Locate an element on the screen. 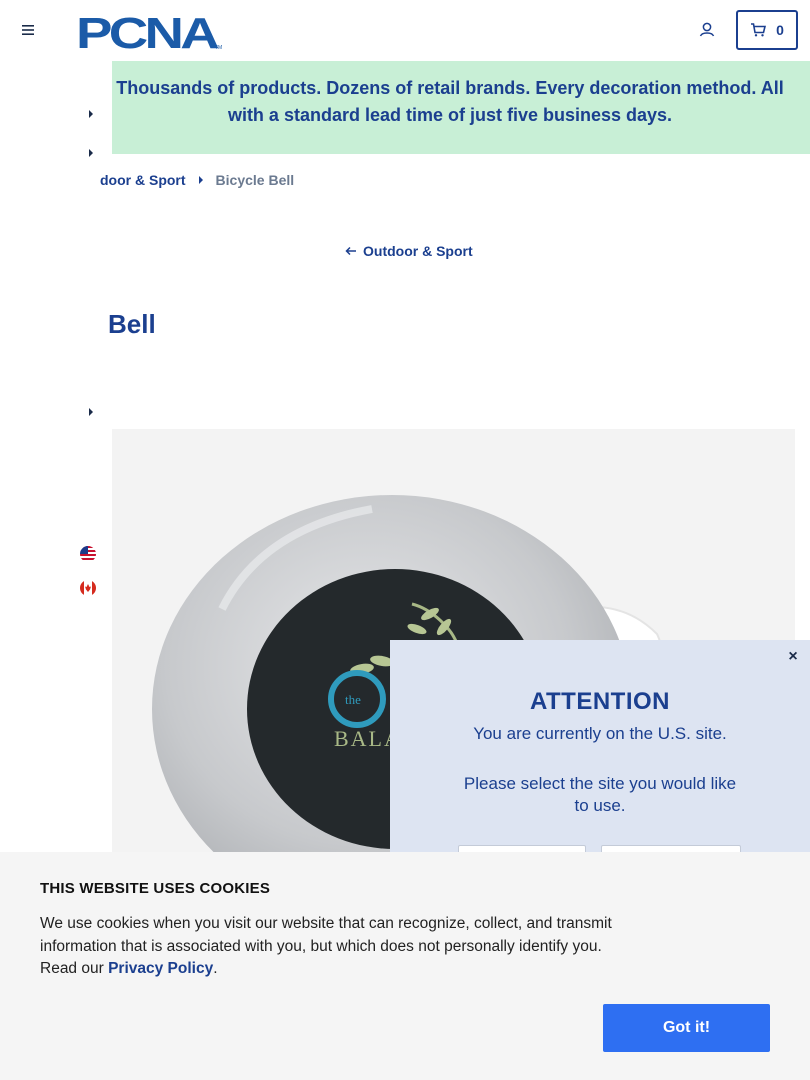  breadcrumb-parent-link: door & Sport is located at coordinates (143, 180).